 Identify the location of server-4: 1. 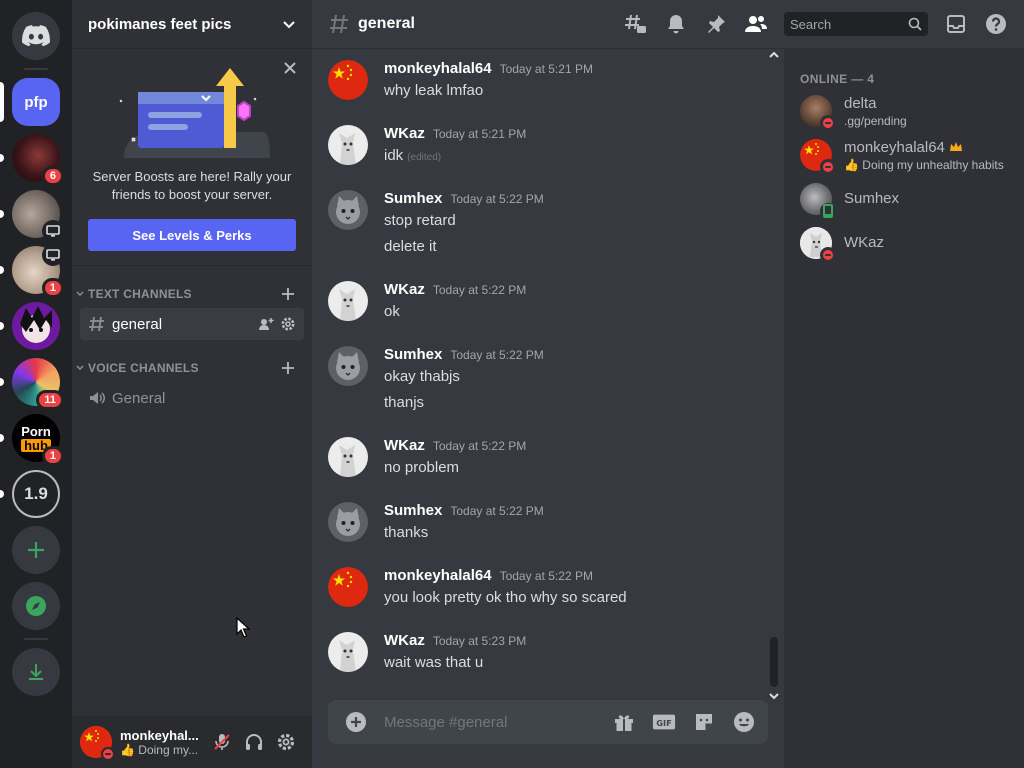
(32, 271).